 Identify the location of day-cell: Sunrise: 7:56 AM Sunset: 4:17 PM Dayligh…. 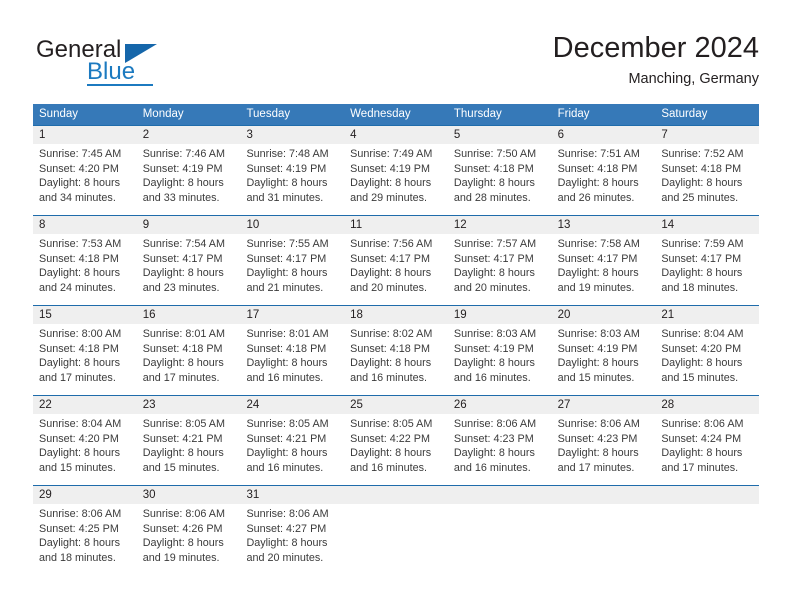
(396, 269).